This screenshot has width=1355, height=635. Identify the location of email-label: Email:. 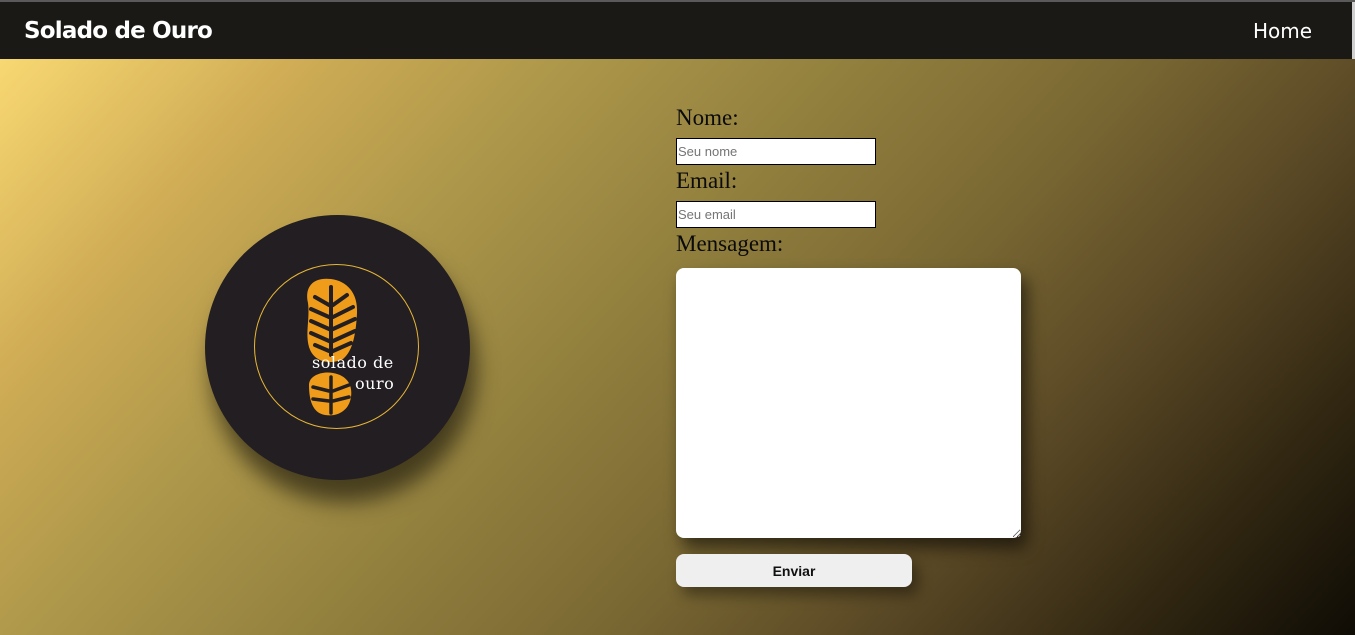
(707, 180).